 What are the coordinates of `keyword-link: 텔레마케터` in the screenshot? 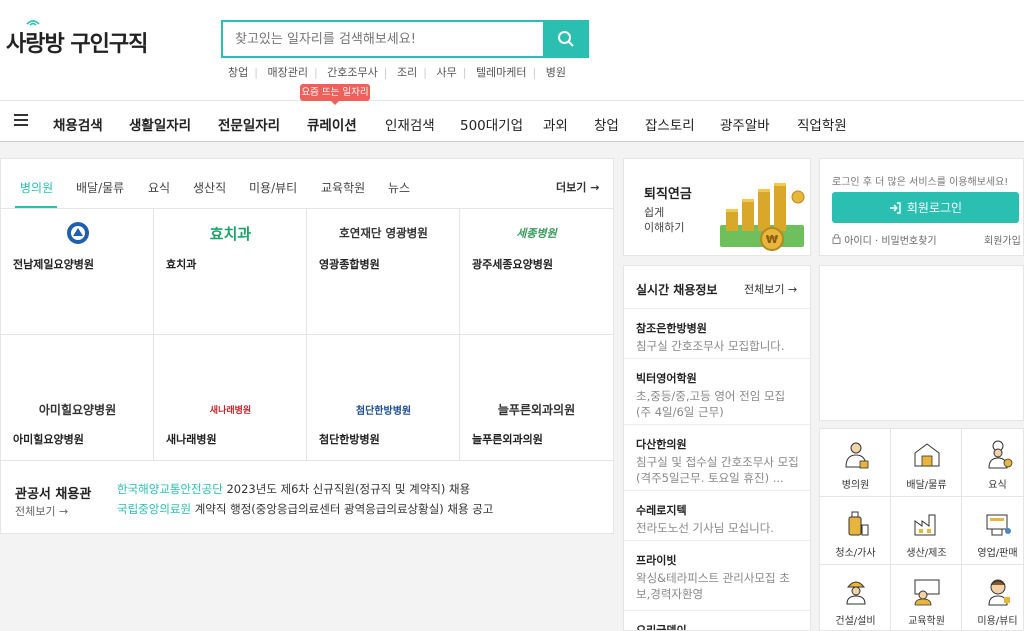 It's located at (501, 72).